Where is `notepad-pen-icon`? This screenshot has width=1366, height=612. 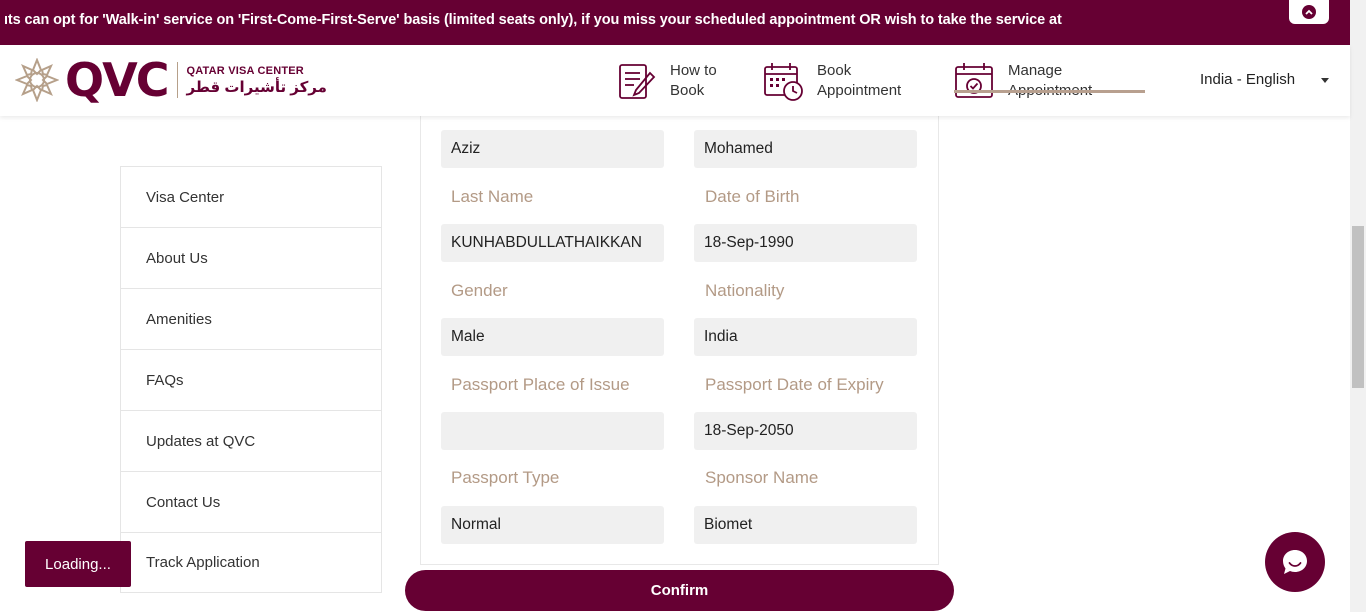 notepad-pen-icon is located at coordinates (637, 81).